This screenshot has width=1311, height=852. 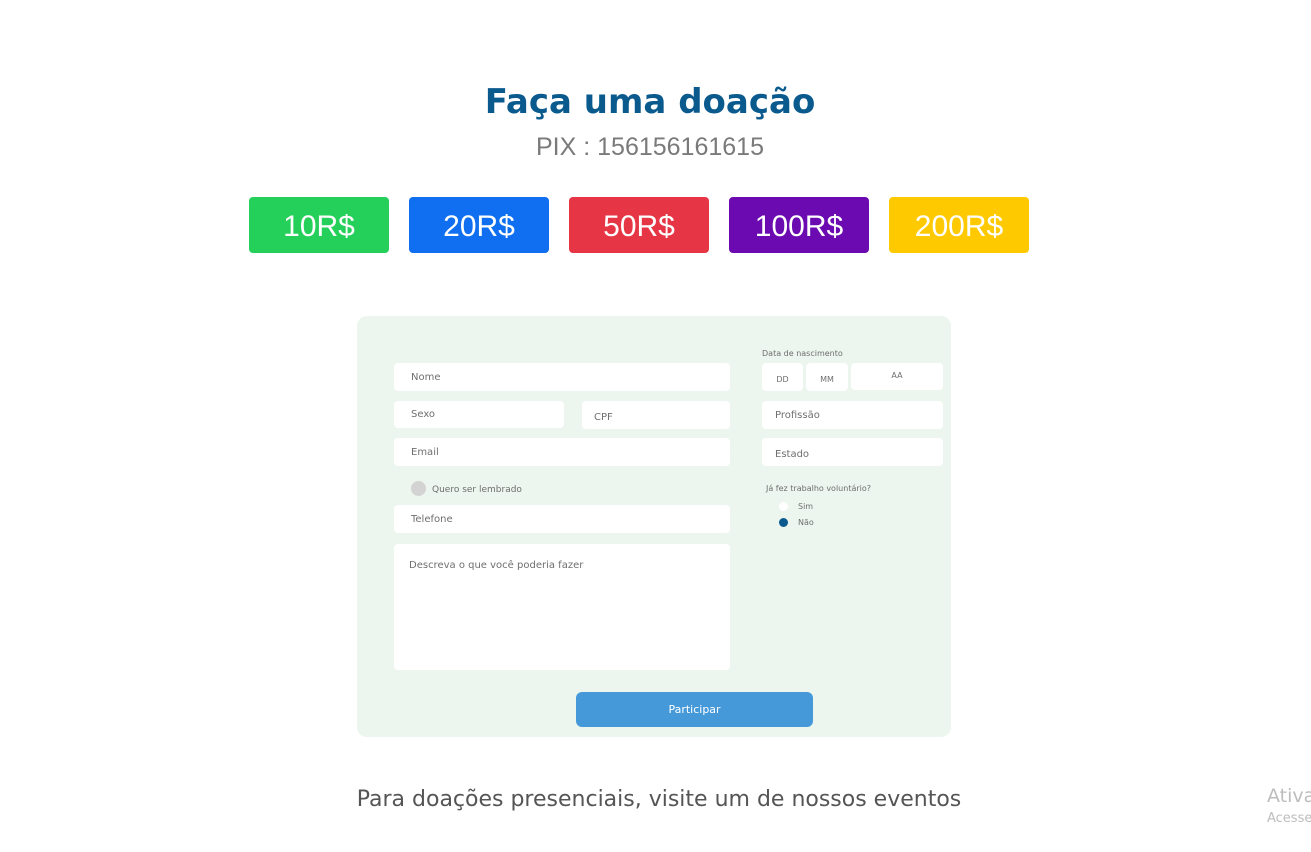 I want to click on page-title: Faça uma doação, so click(x=650, y=102).